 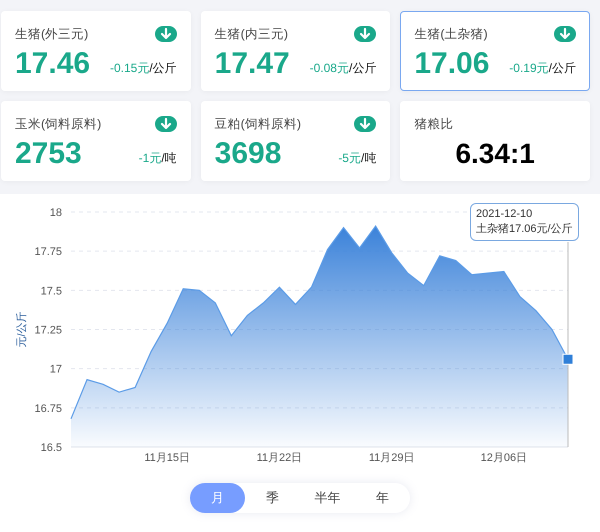 I want to click on ratio-value: 6.34:1, so click(x=495, y=154).